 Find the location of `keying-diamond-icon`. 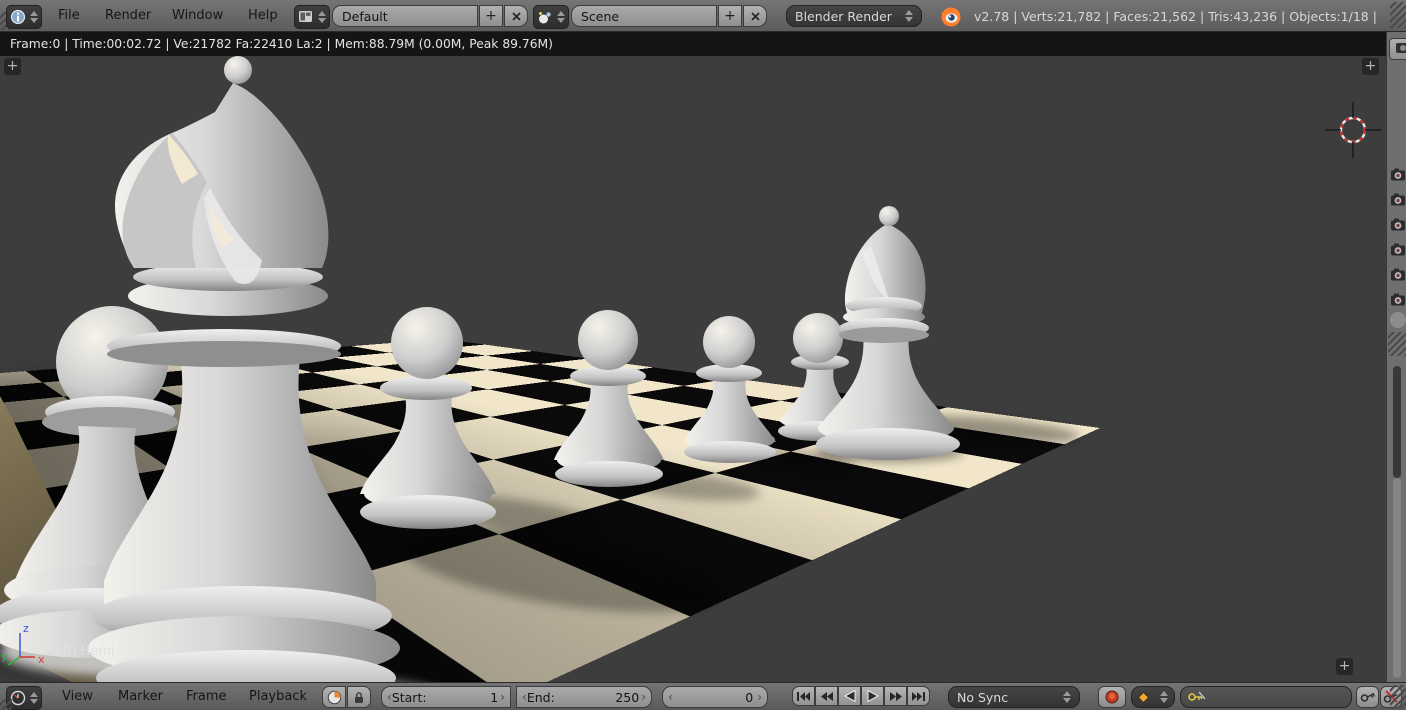

keying-diamond-icon is located at coordinates (1143, 697).